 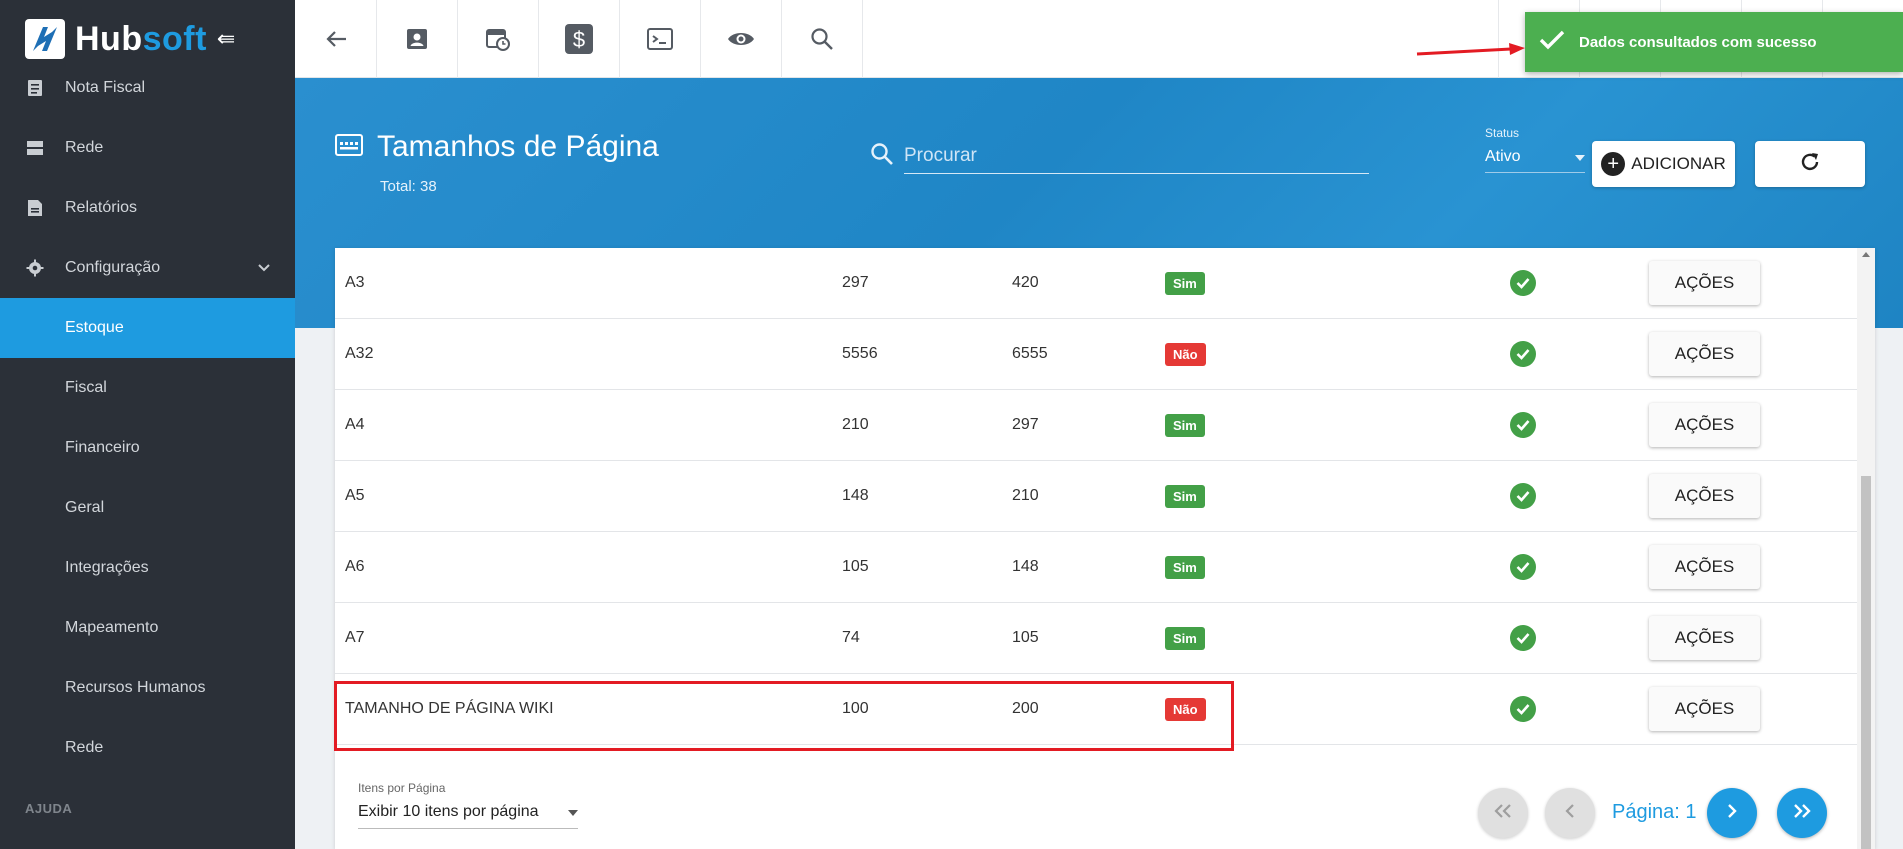 What do you see at coordinates (147, 148) in the screenshot?
I see `sidebar-item-rede: Rede` at bounding box center [147, 148].